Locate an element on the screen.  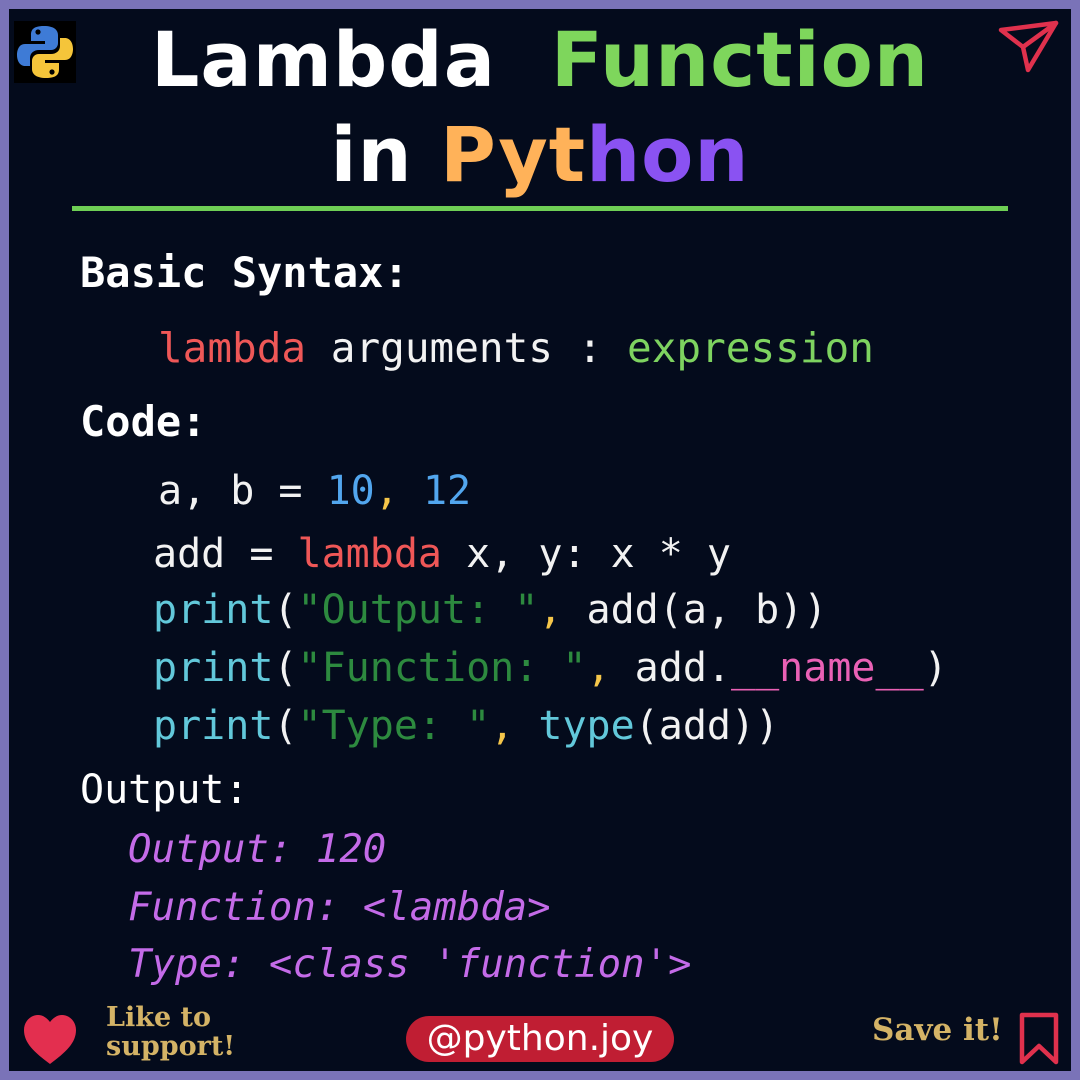
output-line-1: Output: 120 is located at coordinates (257, 849).